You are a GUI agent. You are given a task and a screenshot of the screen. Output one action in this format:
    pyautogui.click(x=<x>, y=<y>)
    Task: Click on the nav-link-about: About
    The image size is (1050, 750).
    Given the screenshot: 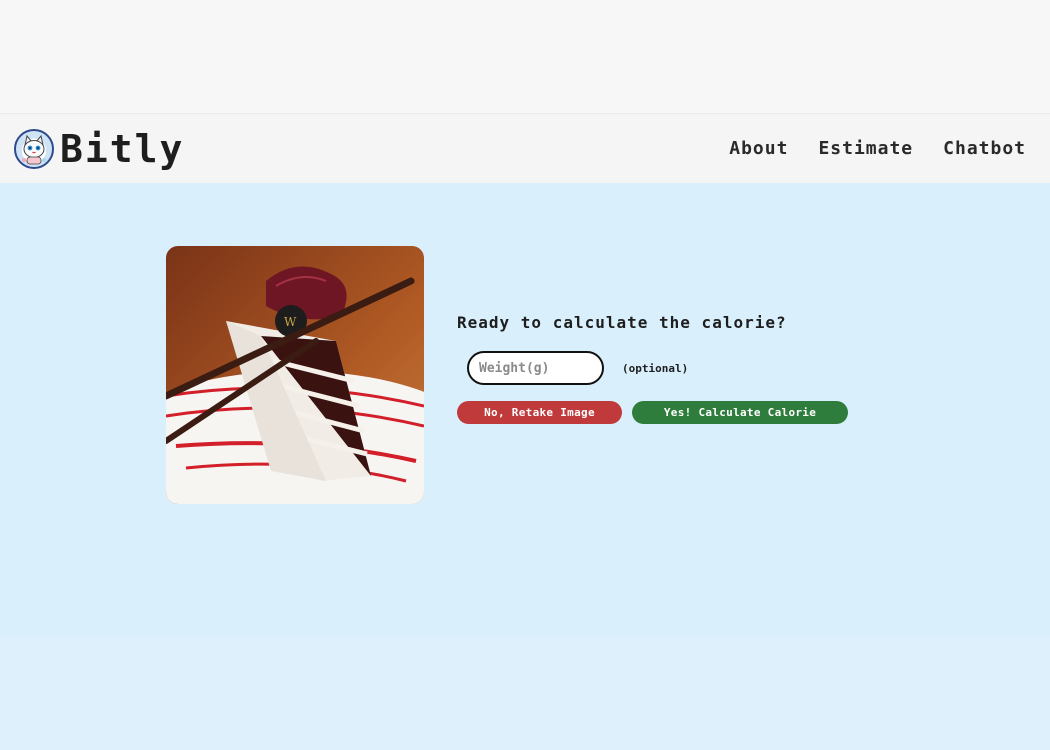 What is the action you would take?
    pyautogui.click(x=758, y=148)
    